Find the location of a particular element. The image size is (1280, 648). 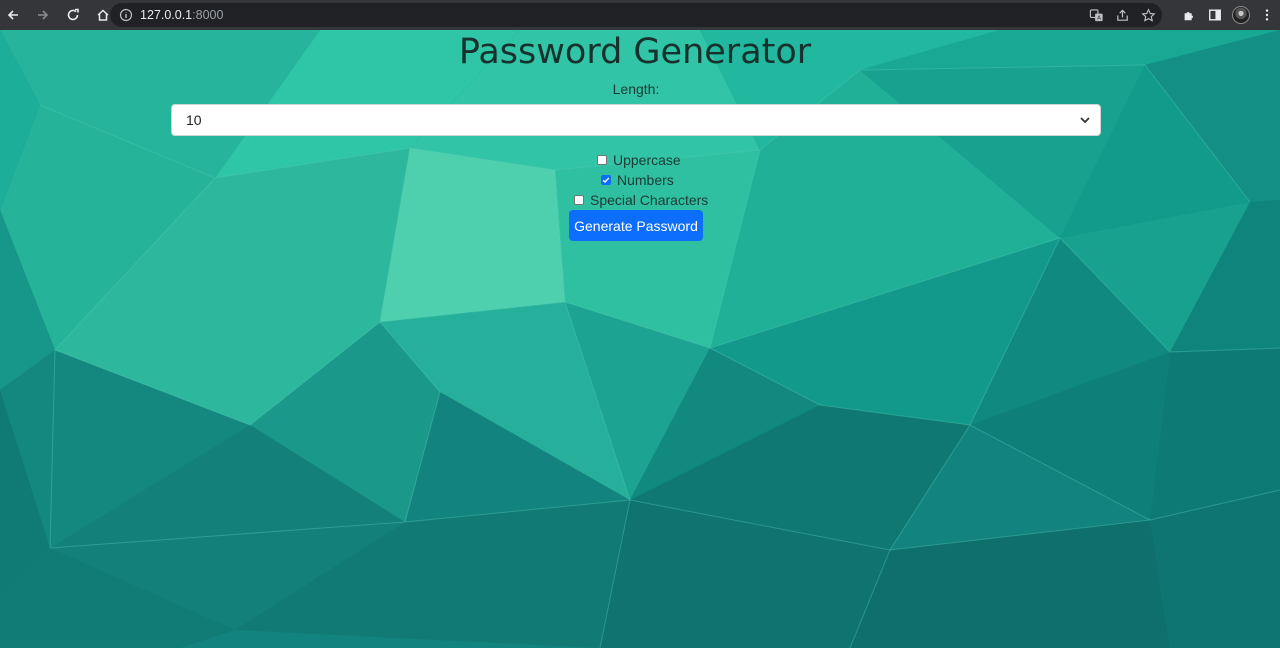

length-select-value: 10 is located at coordinates (194, 120).